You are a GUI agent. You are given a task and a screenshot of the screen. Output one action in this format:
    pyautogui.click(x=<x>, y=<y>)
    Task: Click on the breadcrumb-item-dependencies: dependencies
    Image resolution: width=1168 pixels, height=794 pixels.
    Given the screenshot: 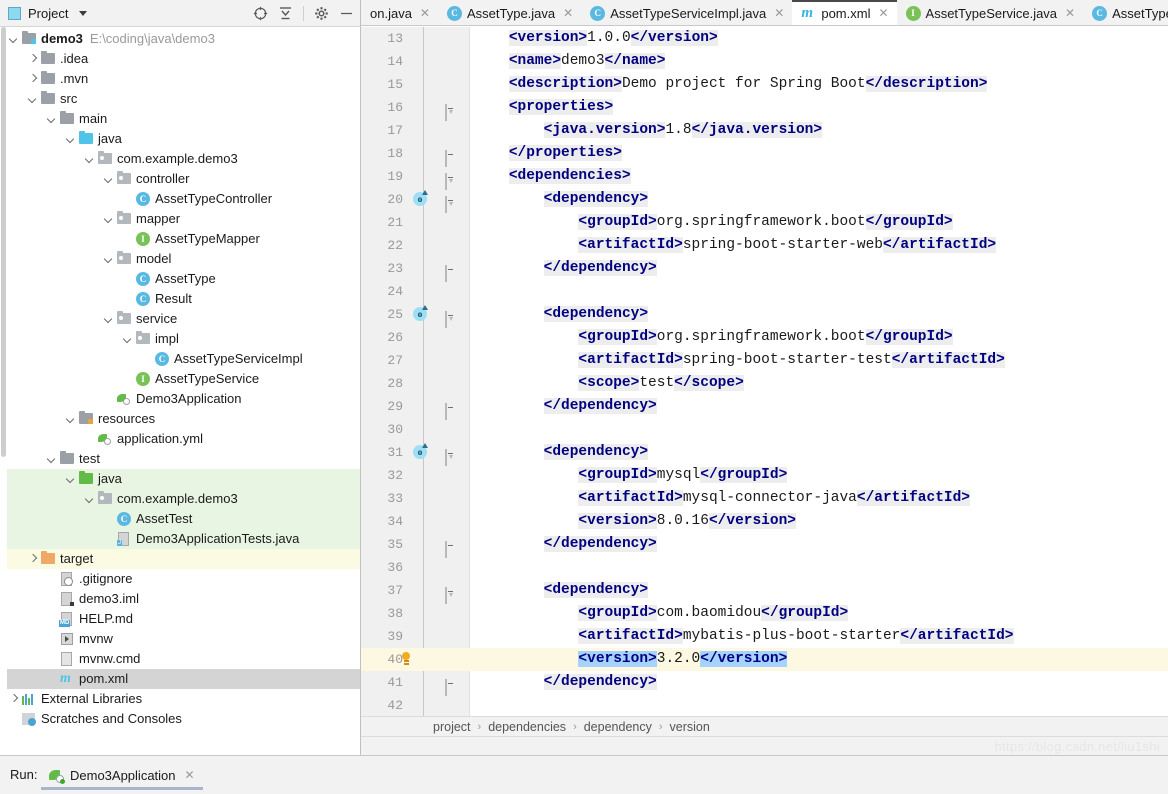 What is the action you would take?
    pyautogui.click(x=527, y=727)
    